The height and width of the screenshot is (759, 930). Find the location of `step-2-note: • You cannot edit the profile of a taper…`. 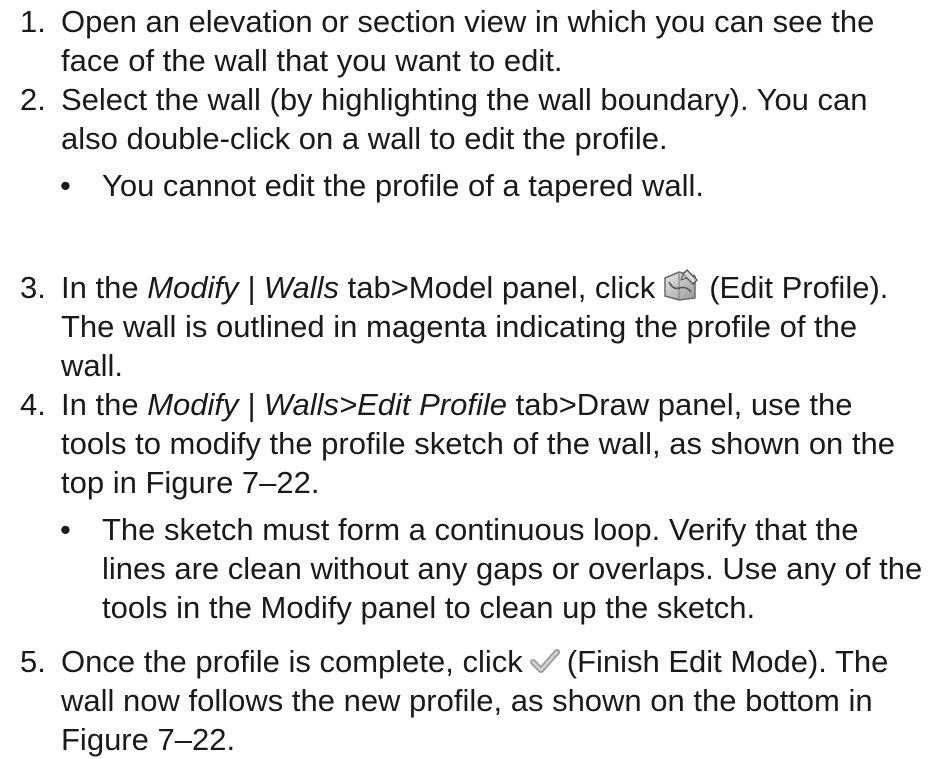

step-2-note: • You cannot edit the profile of a taper… is located at coordinates (492, 185).